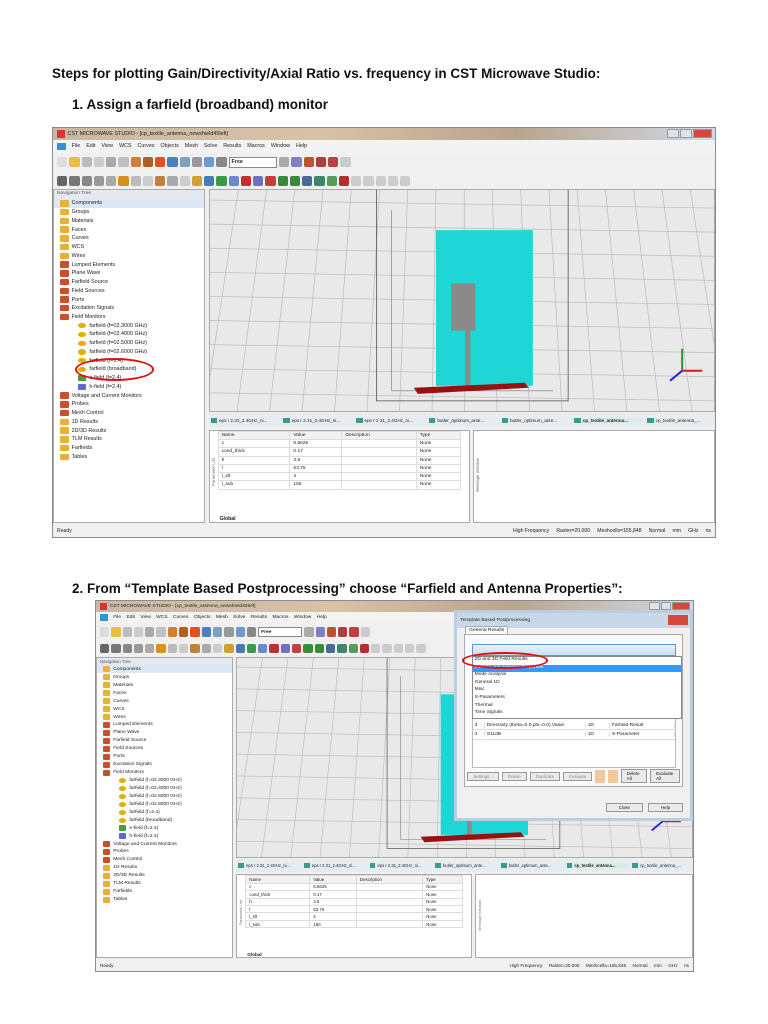 The image size is (768, 1024). Describe the element at coordinates (577, 676) in the screenshot. I see `dropdown-option: Mode Analysis` at that location.